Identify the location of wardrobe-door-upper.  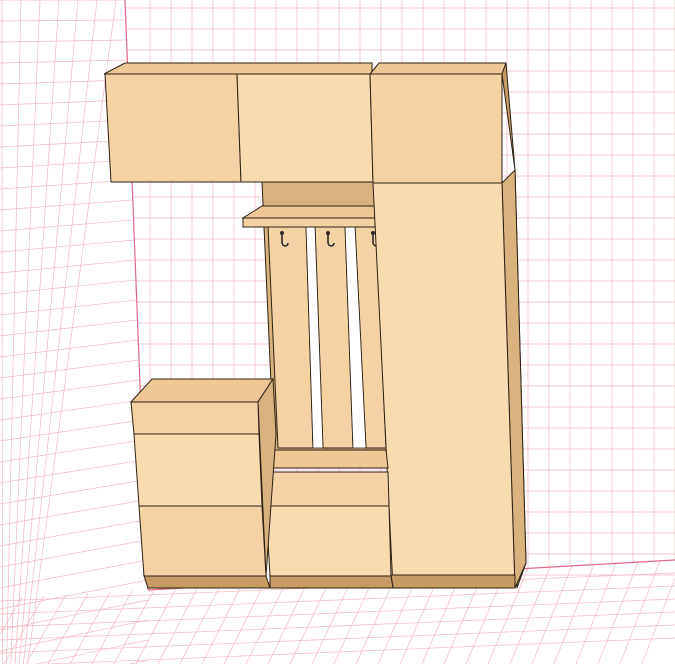
(436, 128).